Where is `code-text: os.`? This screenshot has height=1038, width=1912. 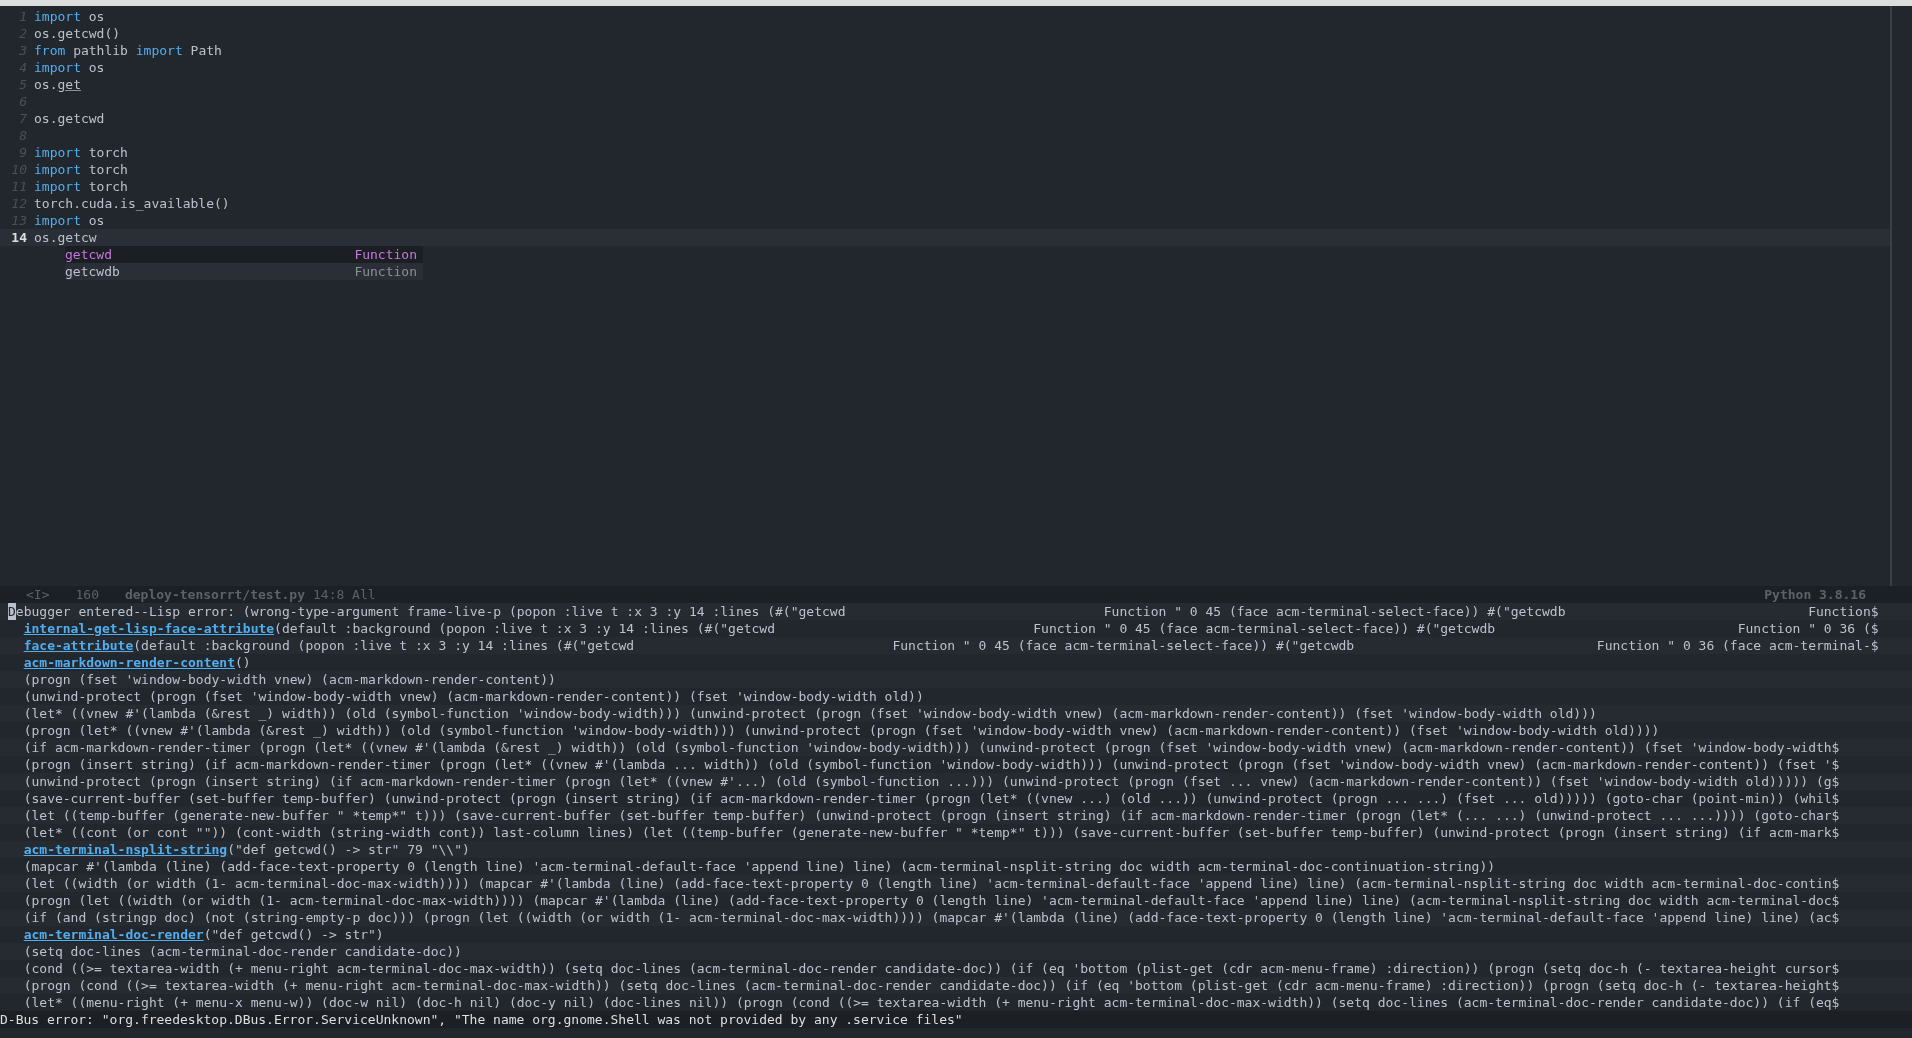
code-text: os. is located at coordinates (46, 84).